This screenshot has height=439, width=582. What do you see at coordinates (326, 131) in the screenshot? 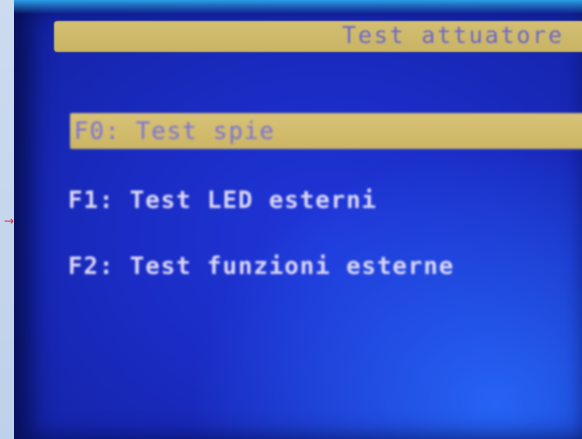
I see `menu-item-f0-test-spie: F0: Test spie` at bounding box center [326, 131].